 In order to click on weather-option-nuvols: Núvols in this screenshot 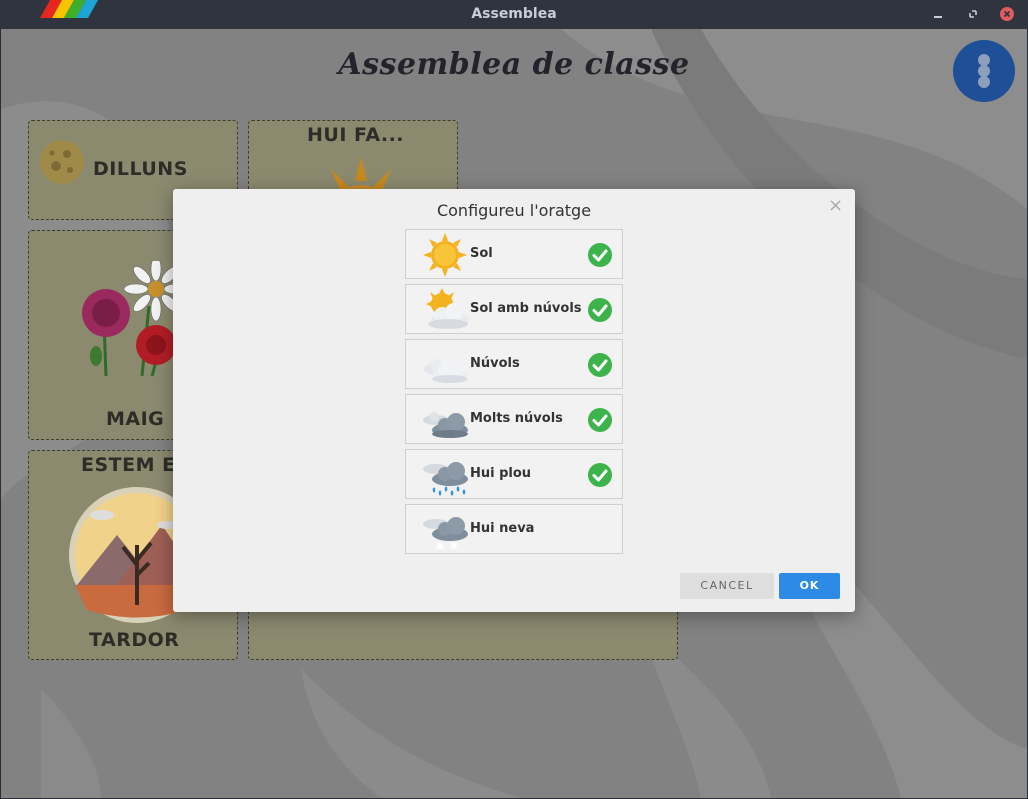, I will do `click(514, 364)`.